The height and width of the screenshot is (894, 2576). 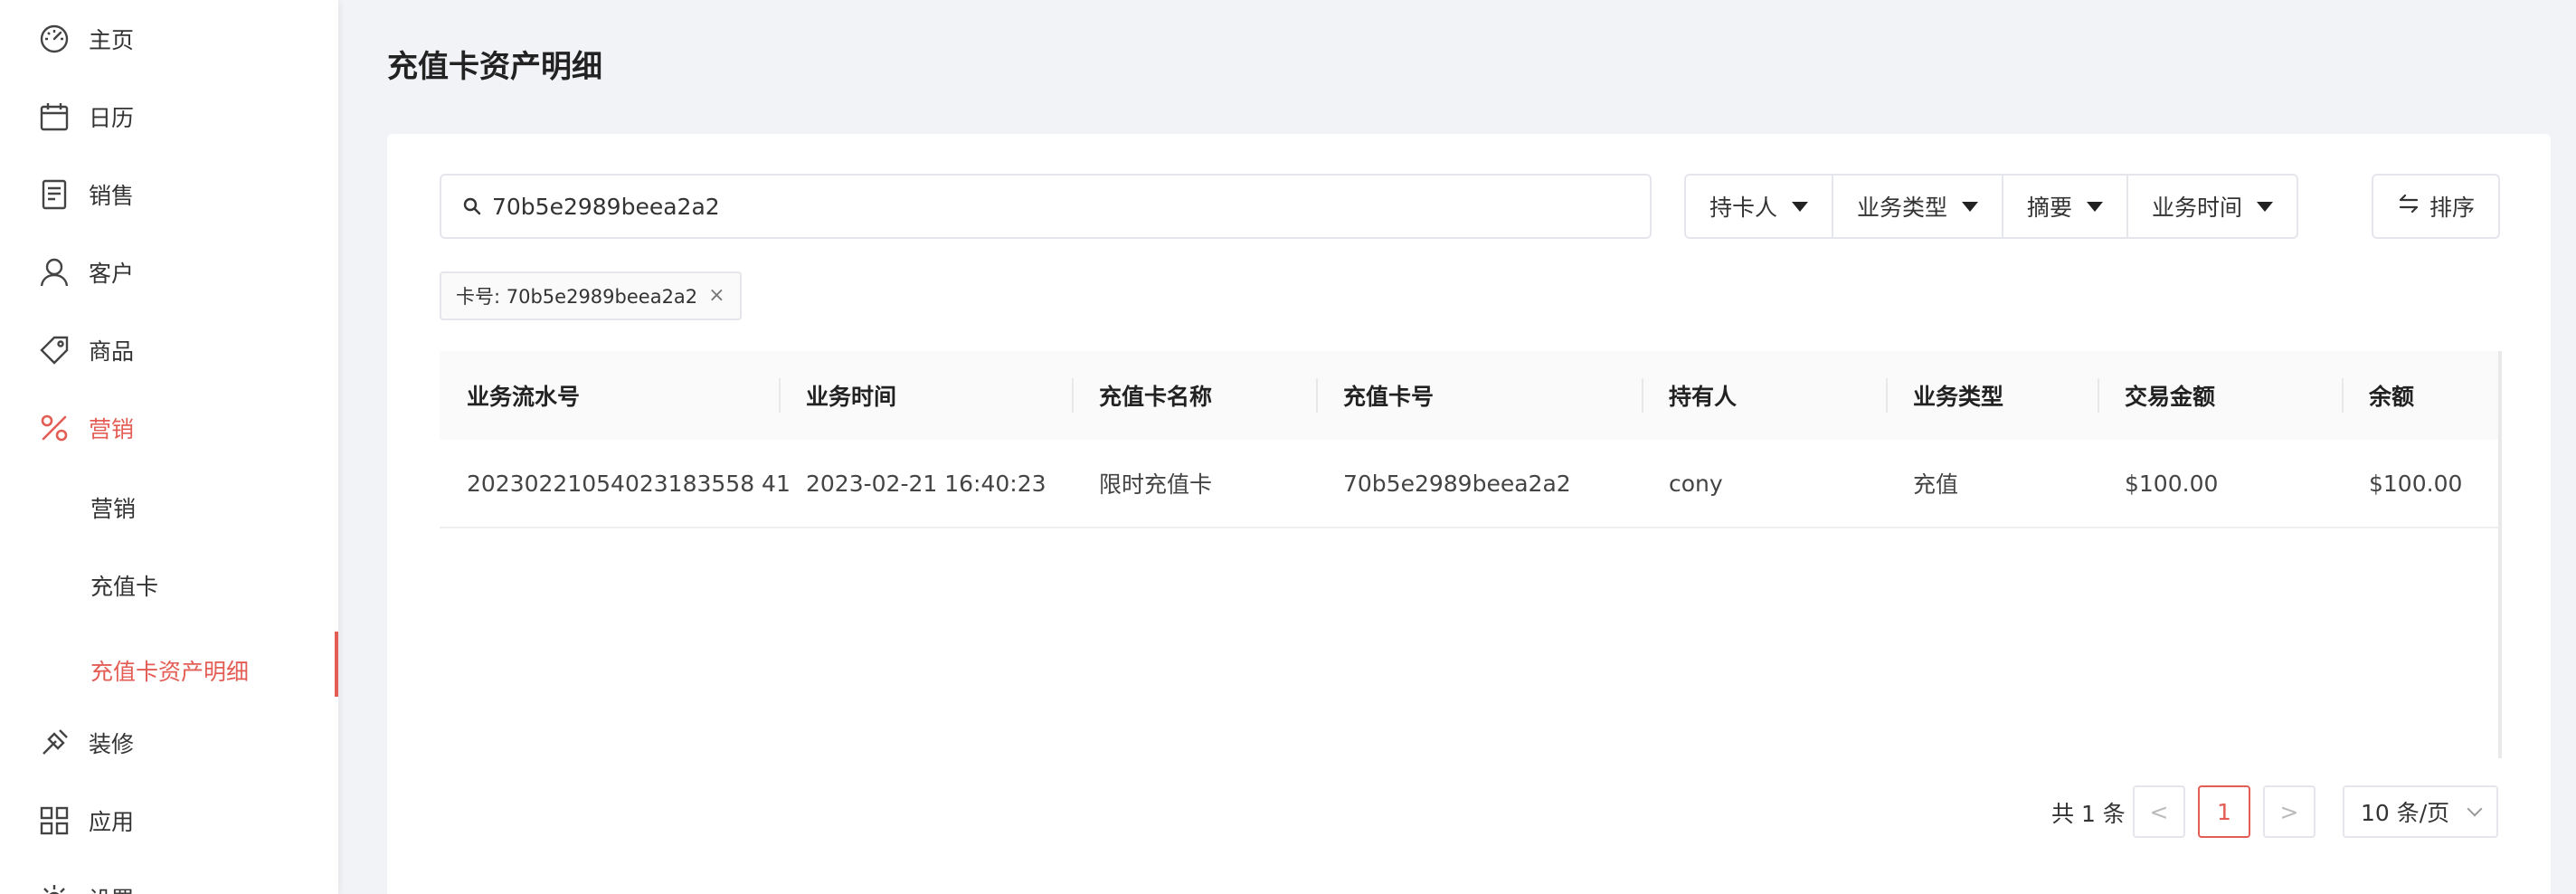 I want to click on cell-balance: $100.00, so click(x=2416, y=484).